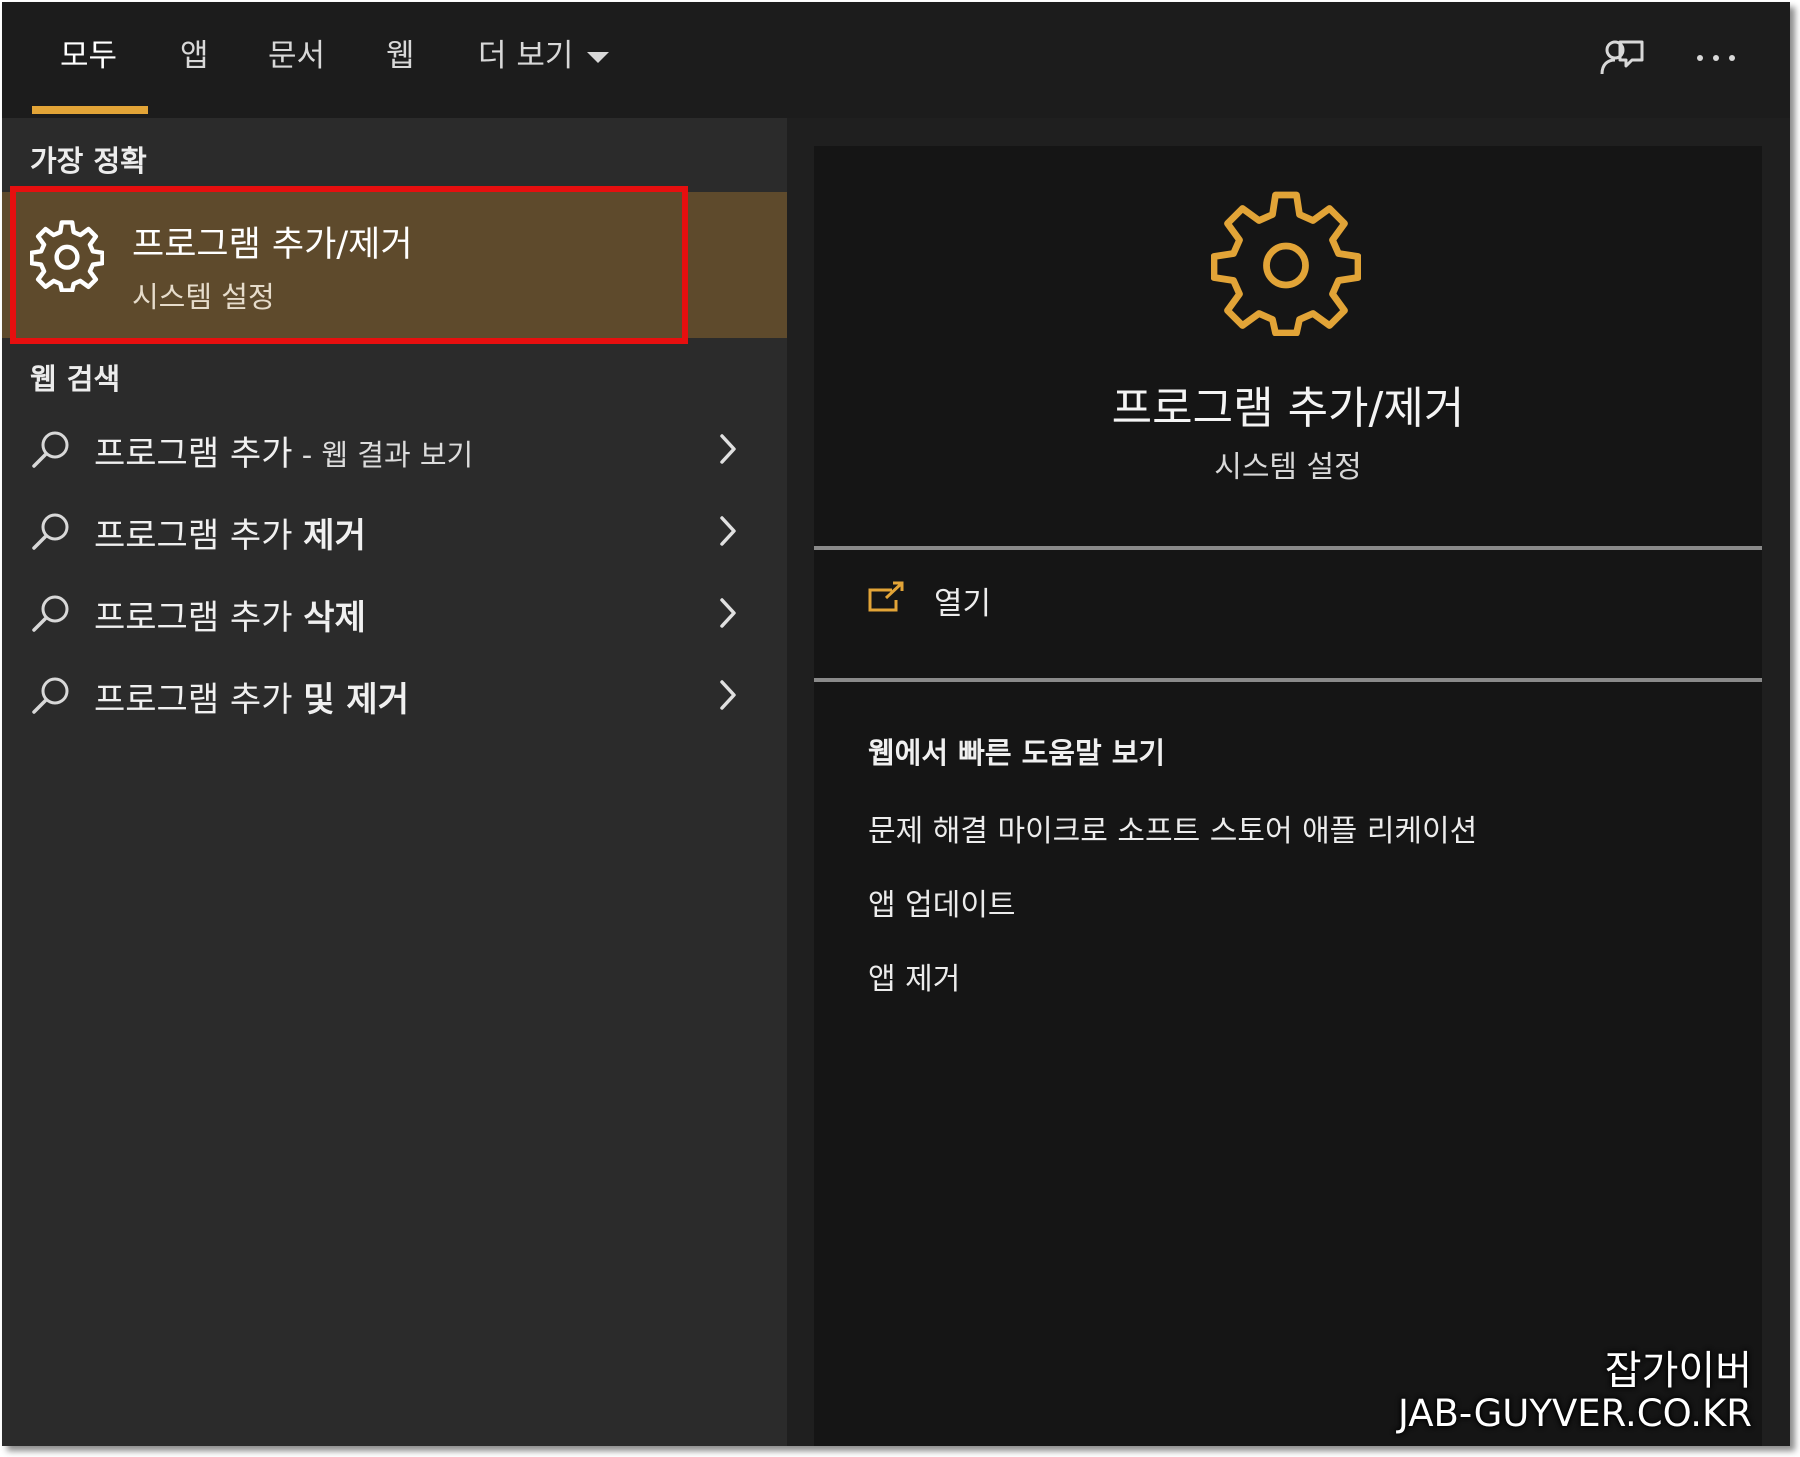  Describe the element at coordinates (963, 604) in the screenshot. I see `open-label: 열기` at that location.